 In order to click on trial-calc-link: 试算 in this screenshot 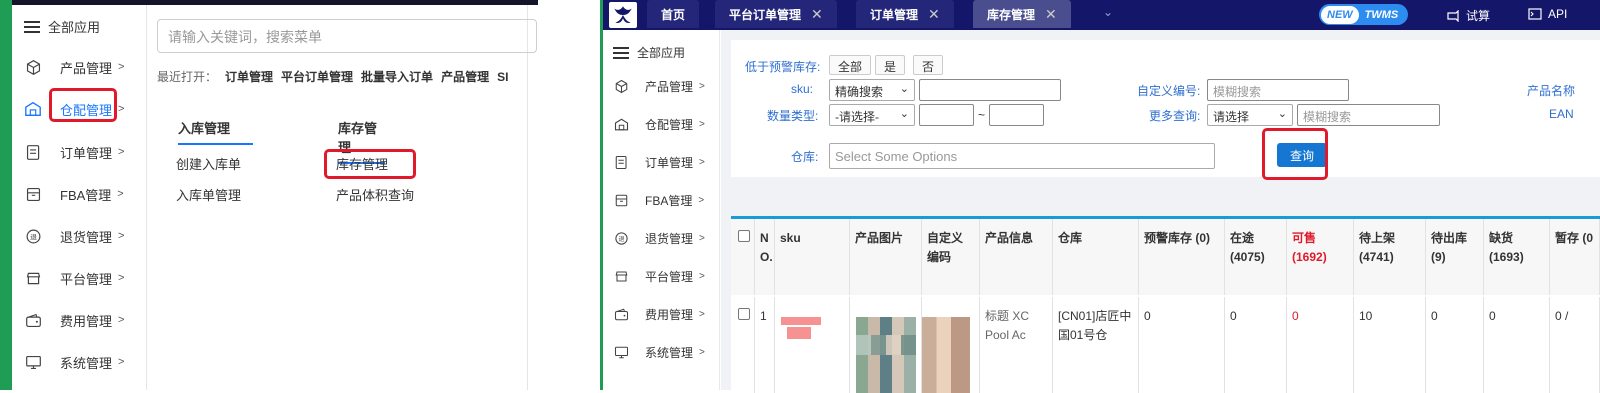, I will do `click(1468, 15)`.